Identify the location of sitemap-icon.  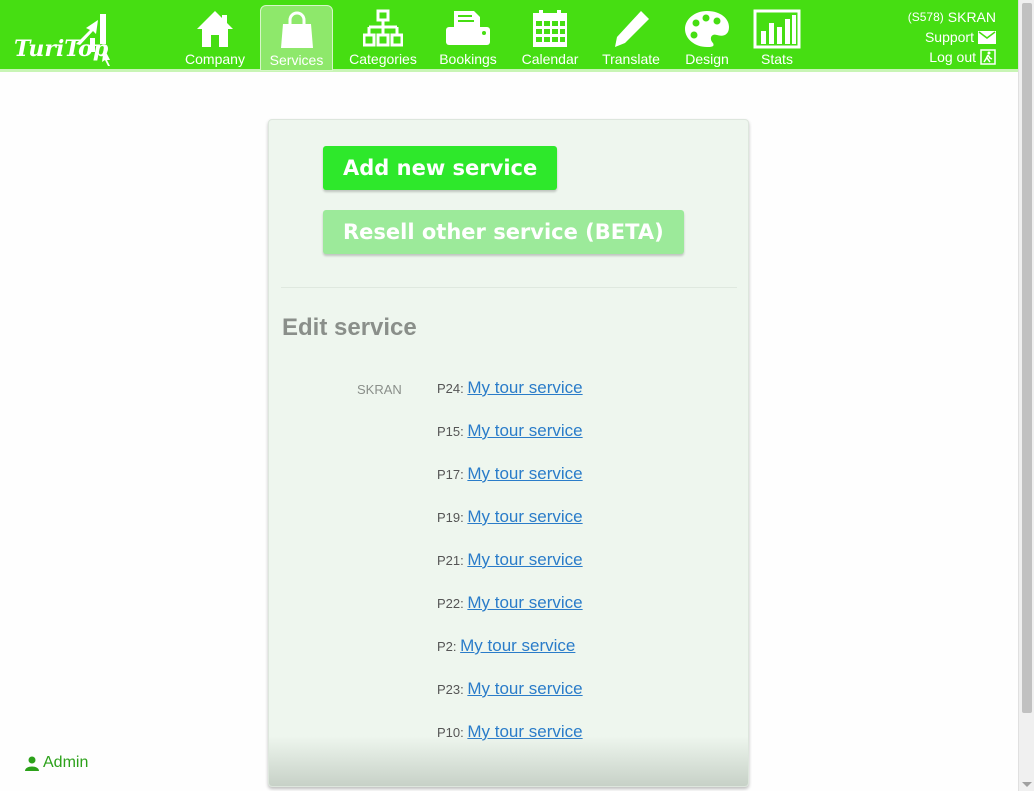
(383, 28).